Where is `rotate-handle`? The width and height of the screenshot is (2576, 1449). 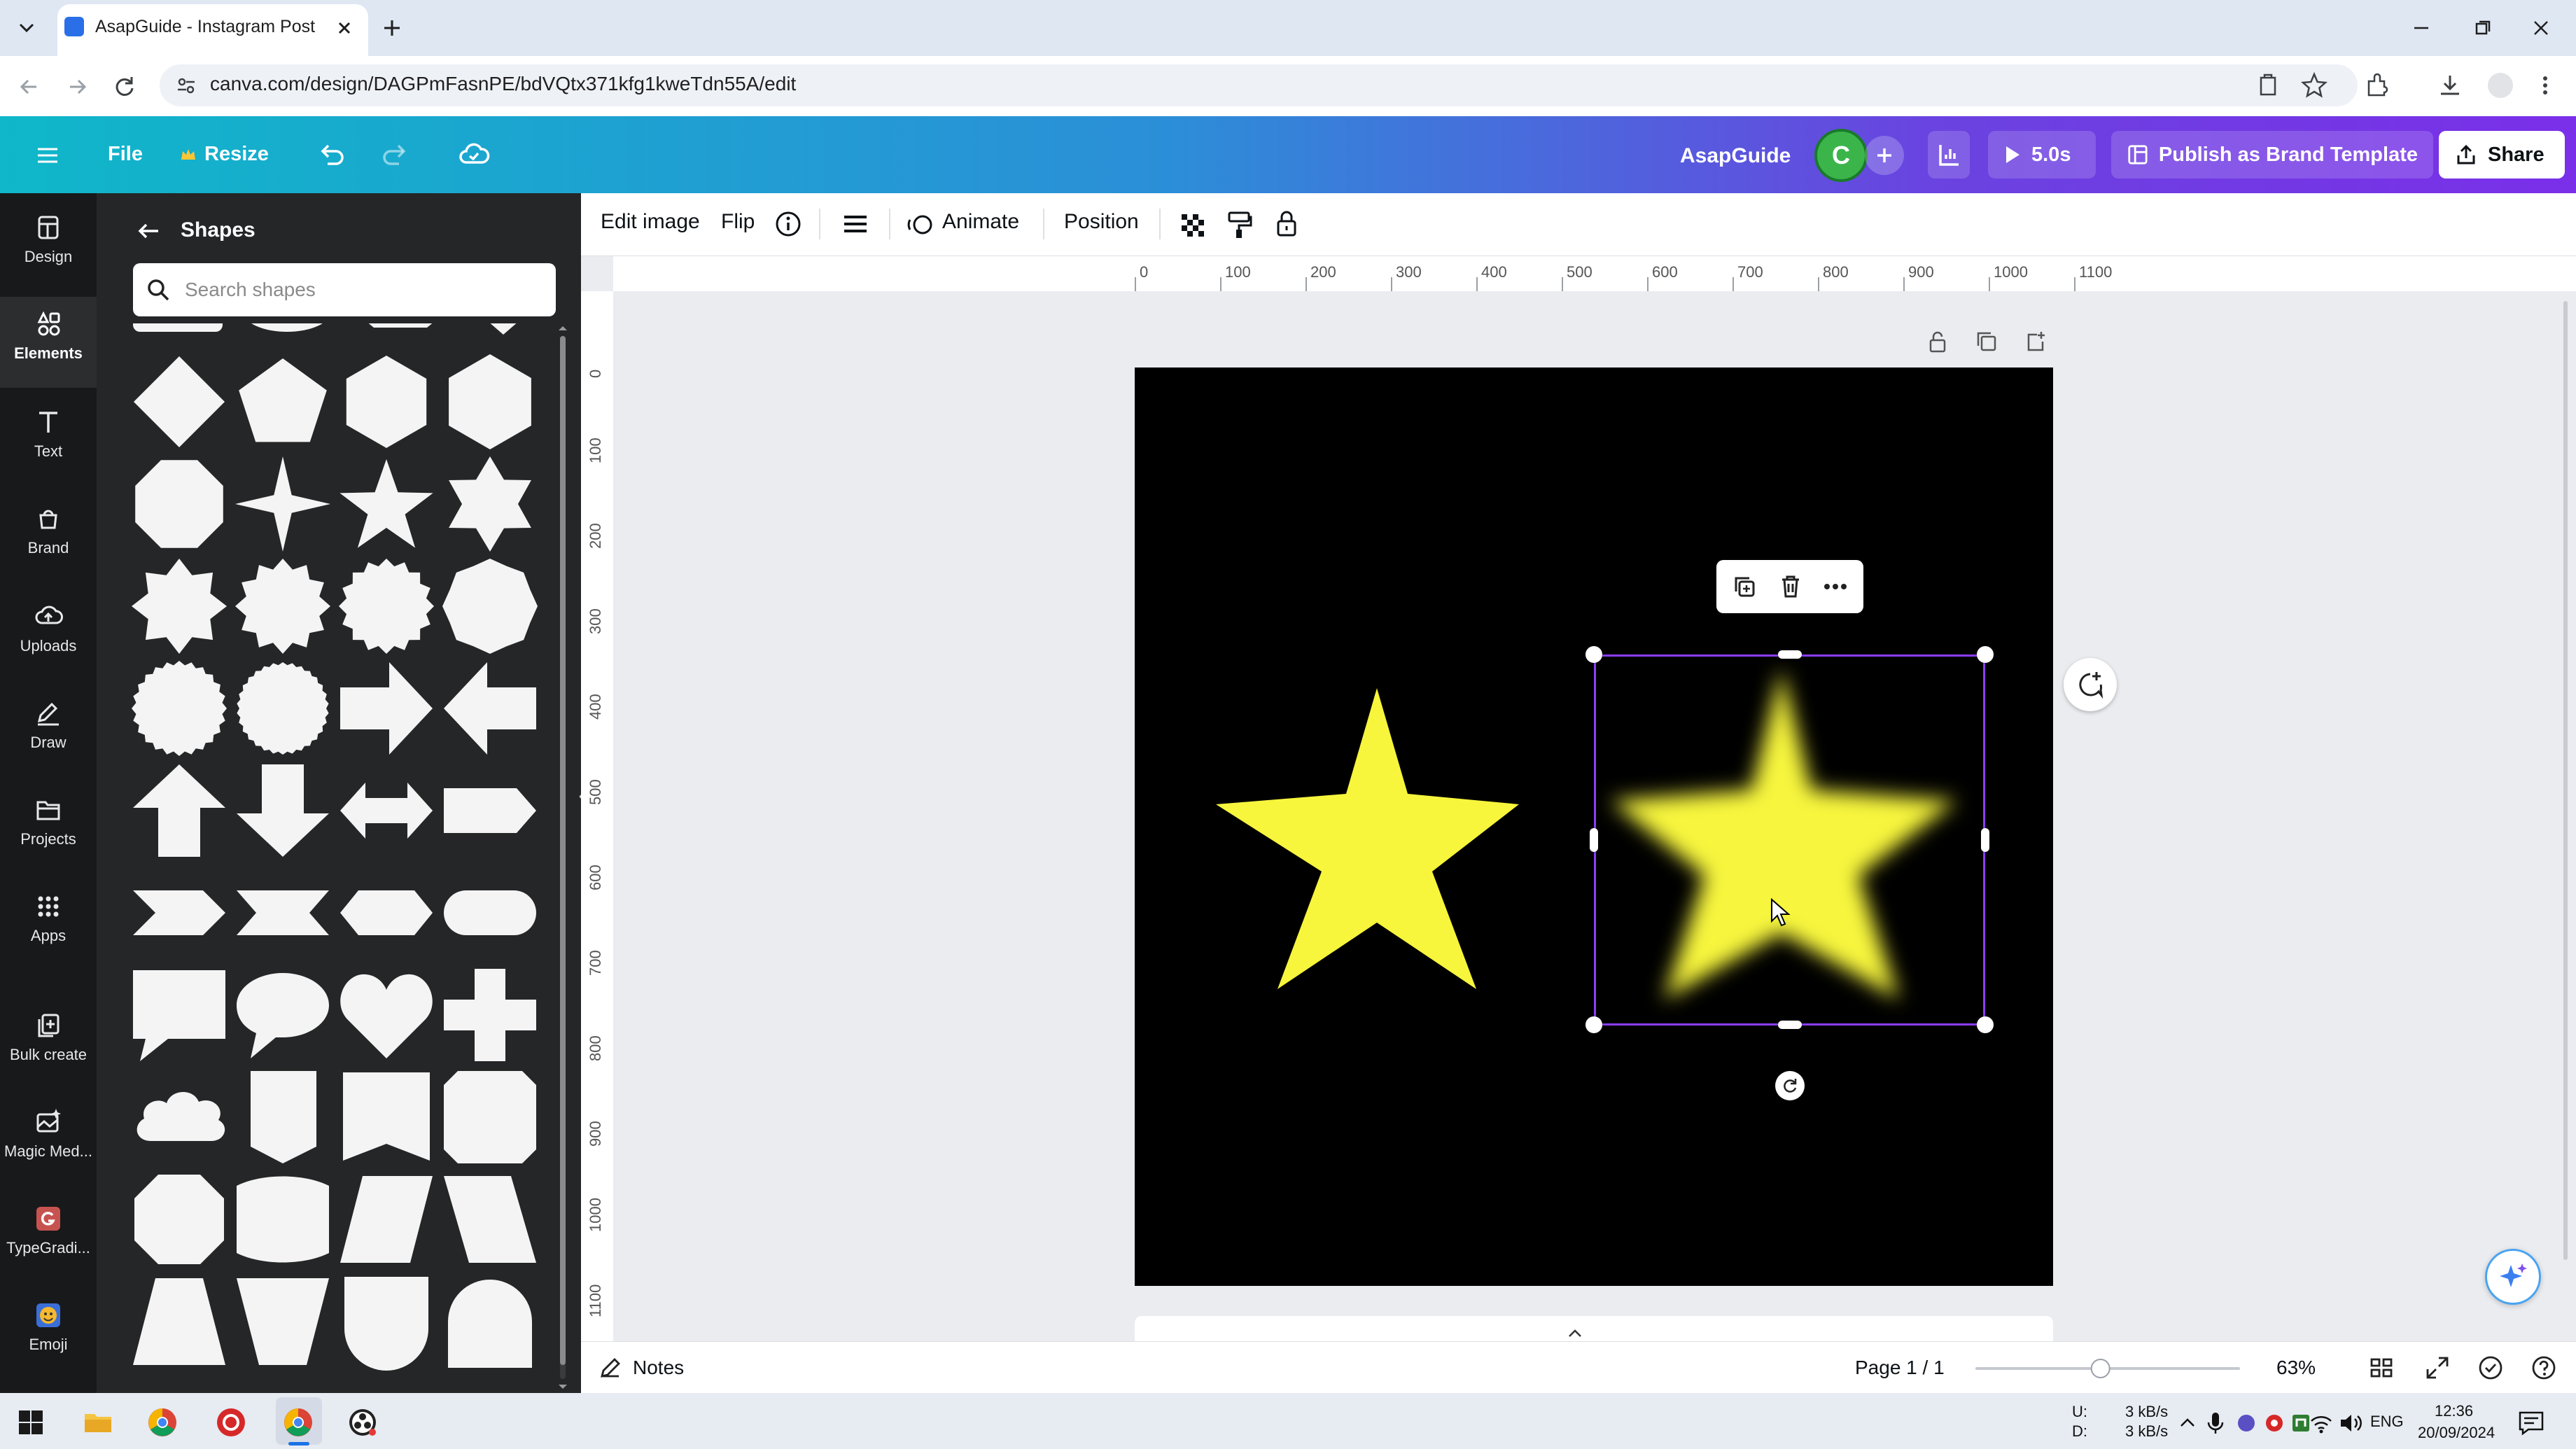
rotate-handle is located at coordinates (1790, 1085).